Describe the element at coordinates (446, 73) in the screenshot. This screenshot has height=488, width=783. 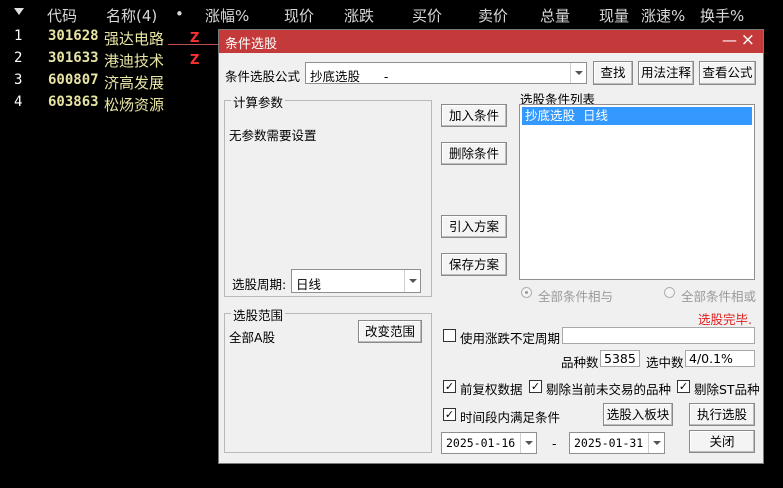
I see `formula-select: 抄底选股 -` at that location.